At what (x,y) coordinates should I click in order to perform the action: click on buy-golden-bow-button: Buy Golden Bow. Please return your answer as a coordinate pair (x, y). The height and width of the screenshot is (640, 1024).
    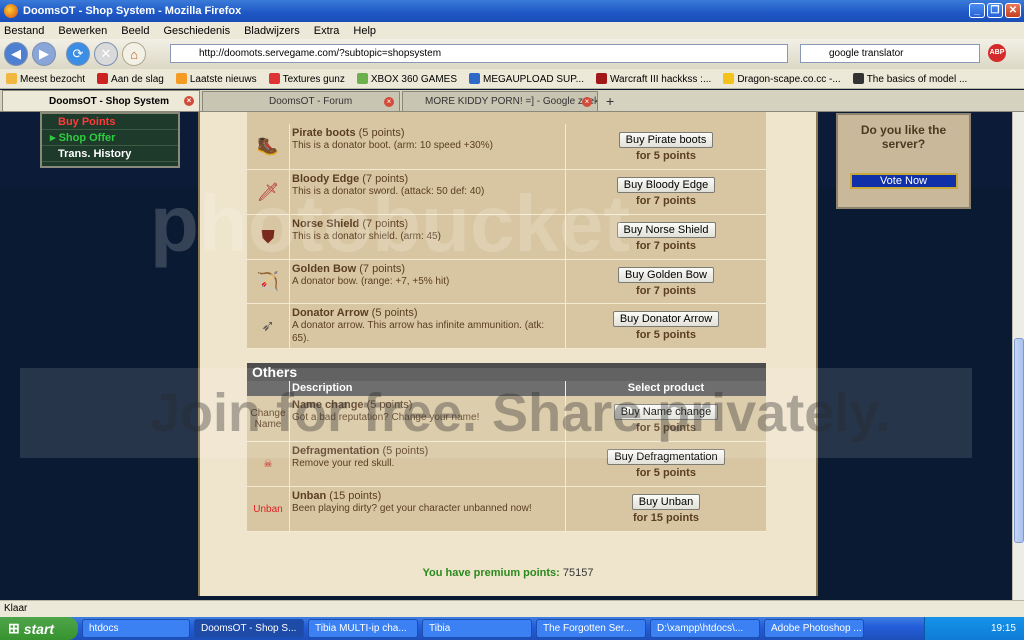
    Looking at the image, I should click on (666, 274).